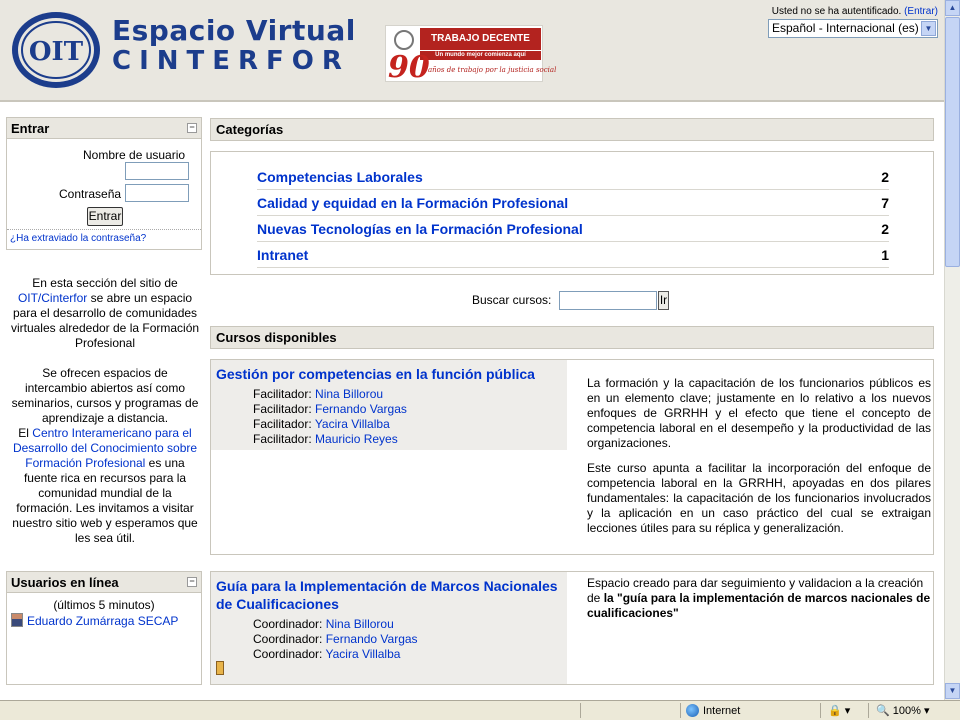 This screenshot has width=960, height=720. I want to click on oit-cinterfor-link: OIT/Cinterfor, so click(52, 298).